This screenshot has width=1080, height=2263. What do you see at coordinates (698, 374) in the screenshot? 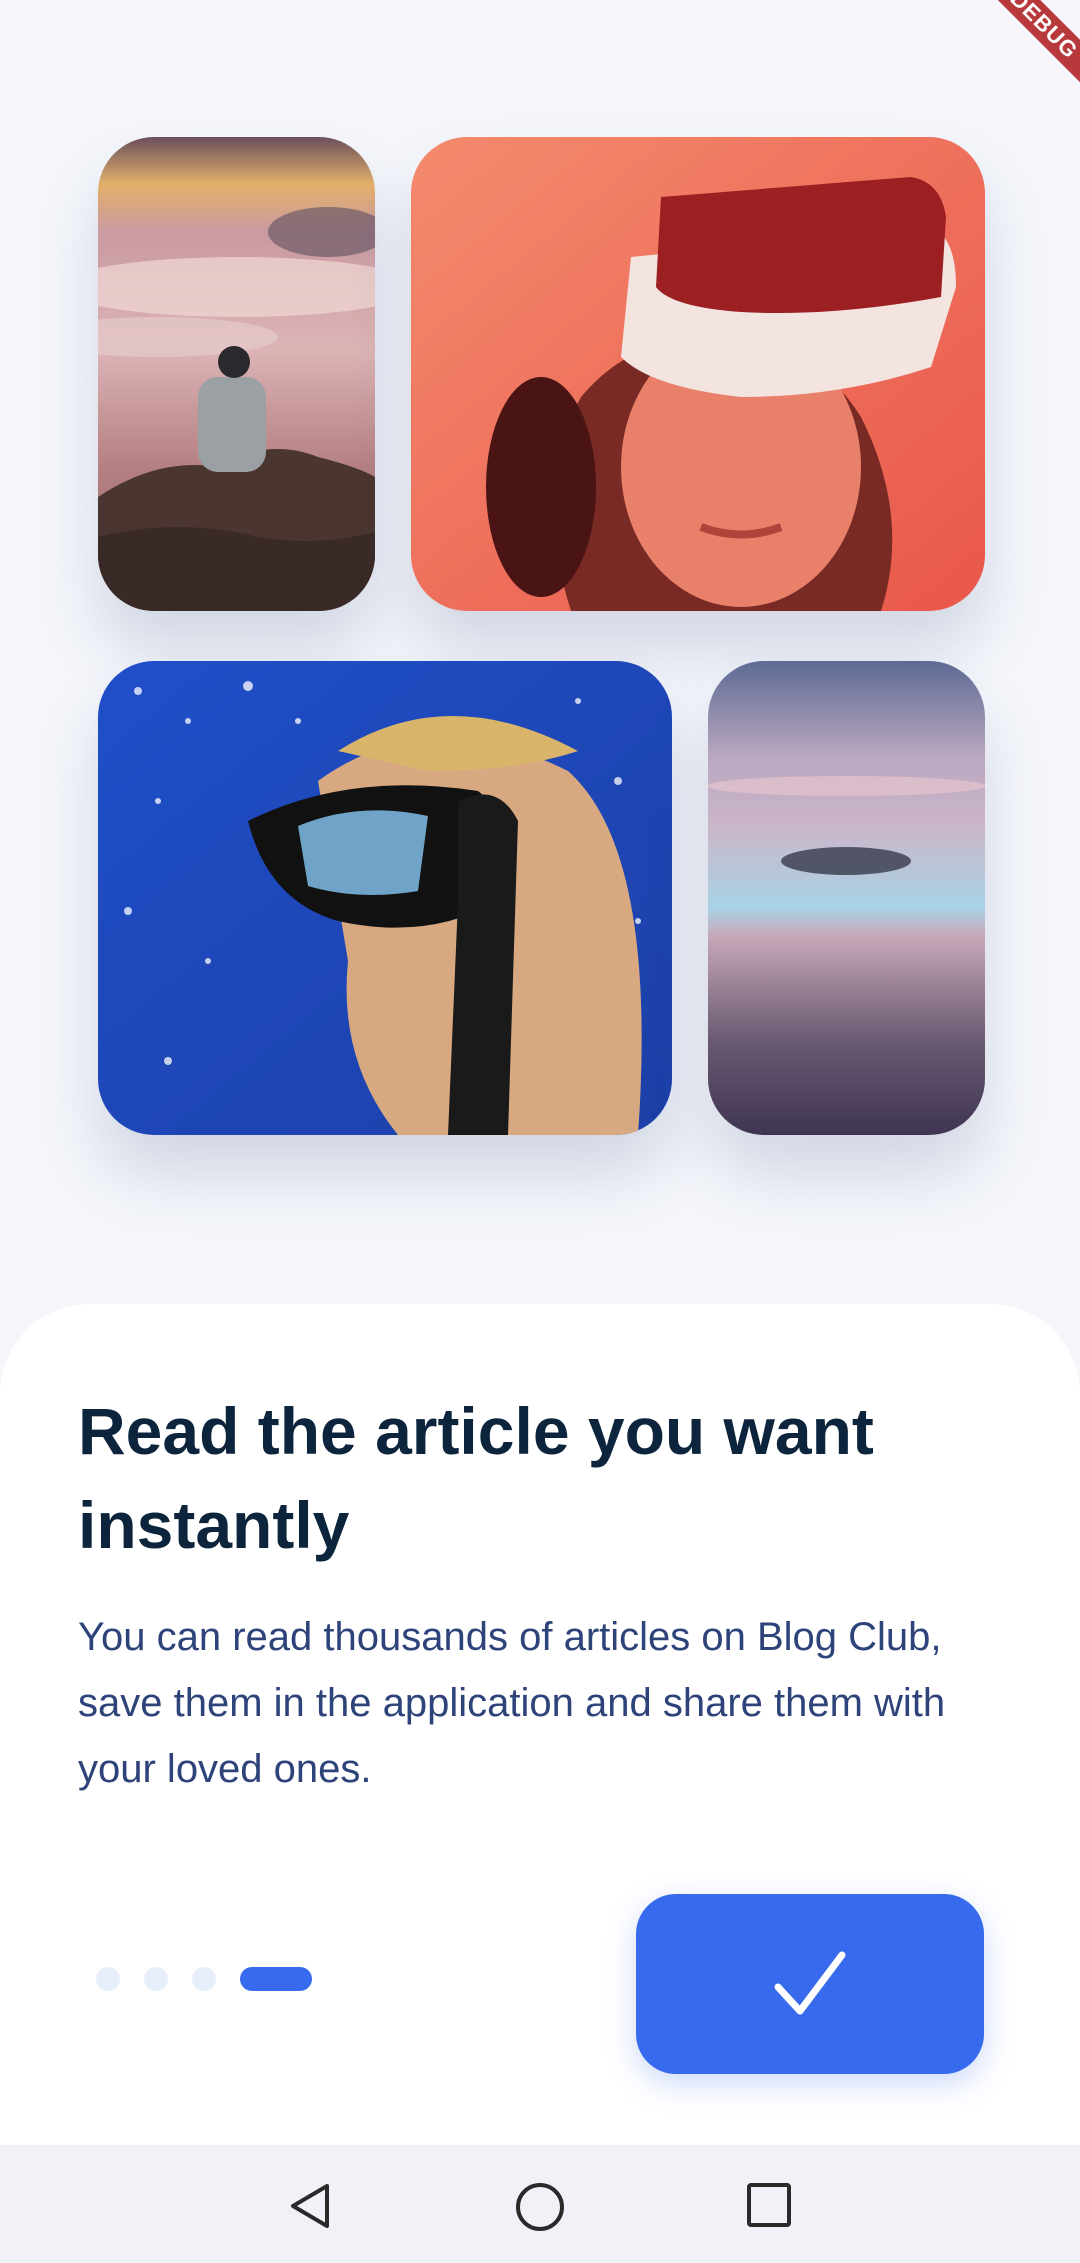
I see `vr-headset-photo` at bounding box center [698, 374].